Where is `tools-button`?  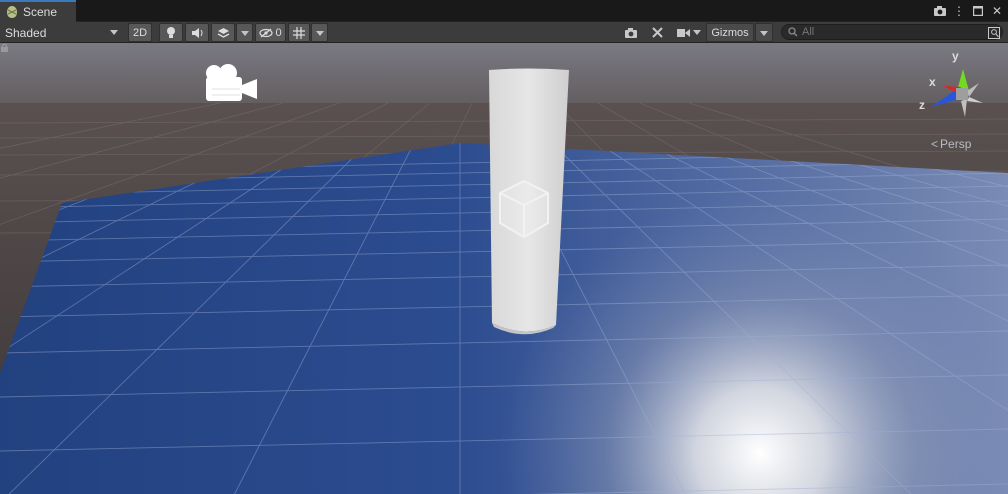
tools-button is located at coordinates (657, 32).